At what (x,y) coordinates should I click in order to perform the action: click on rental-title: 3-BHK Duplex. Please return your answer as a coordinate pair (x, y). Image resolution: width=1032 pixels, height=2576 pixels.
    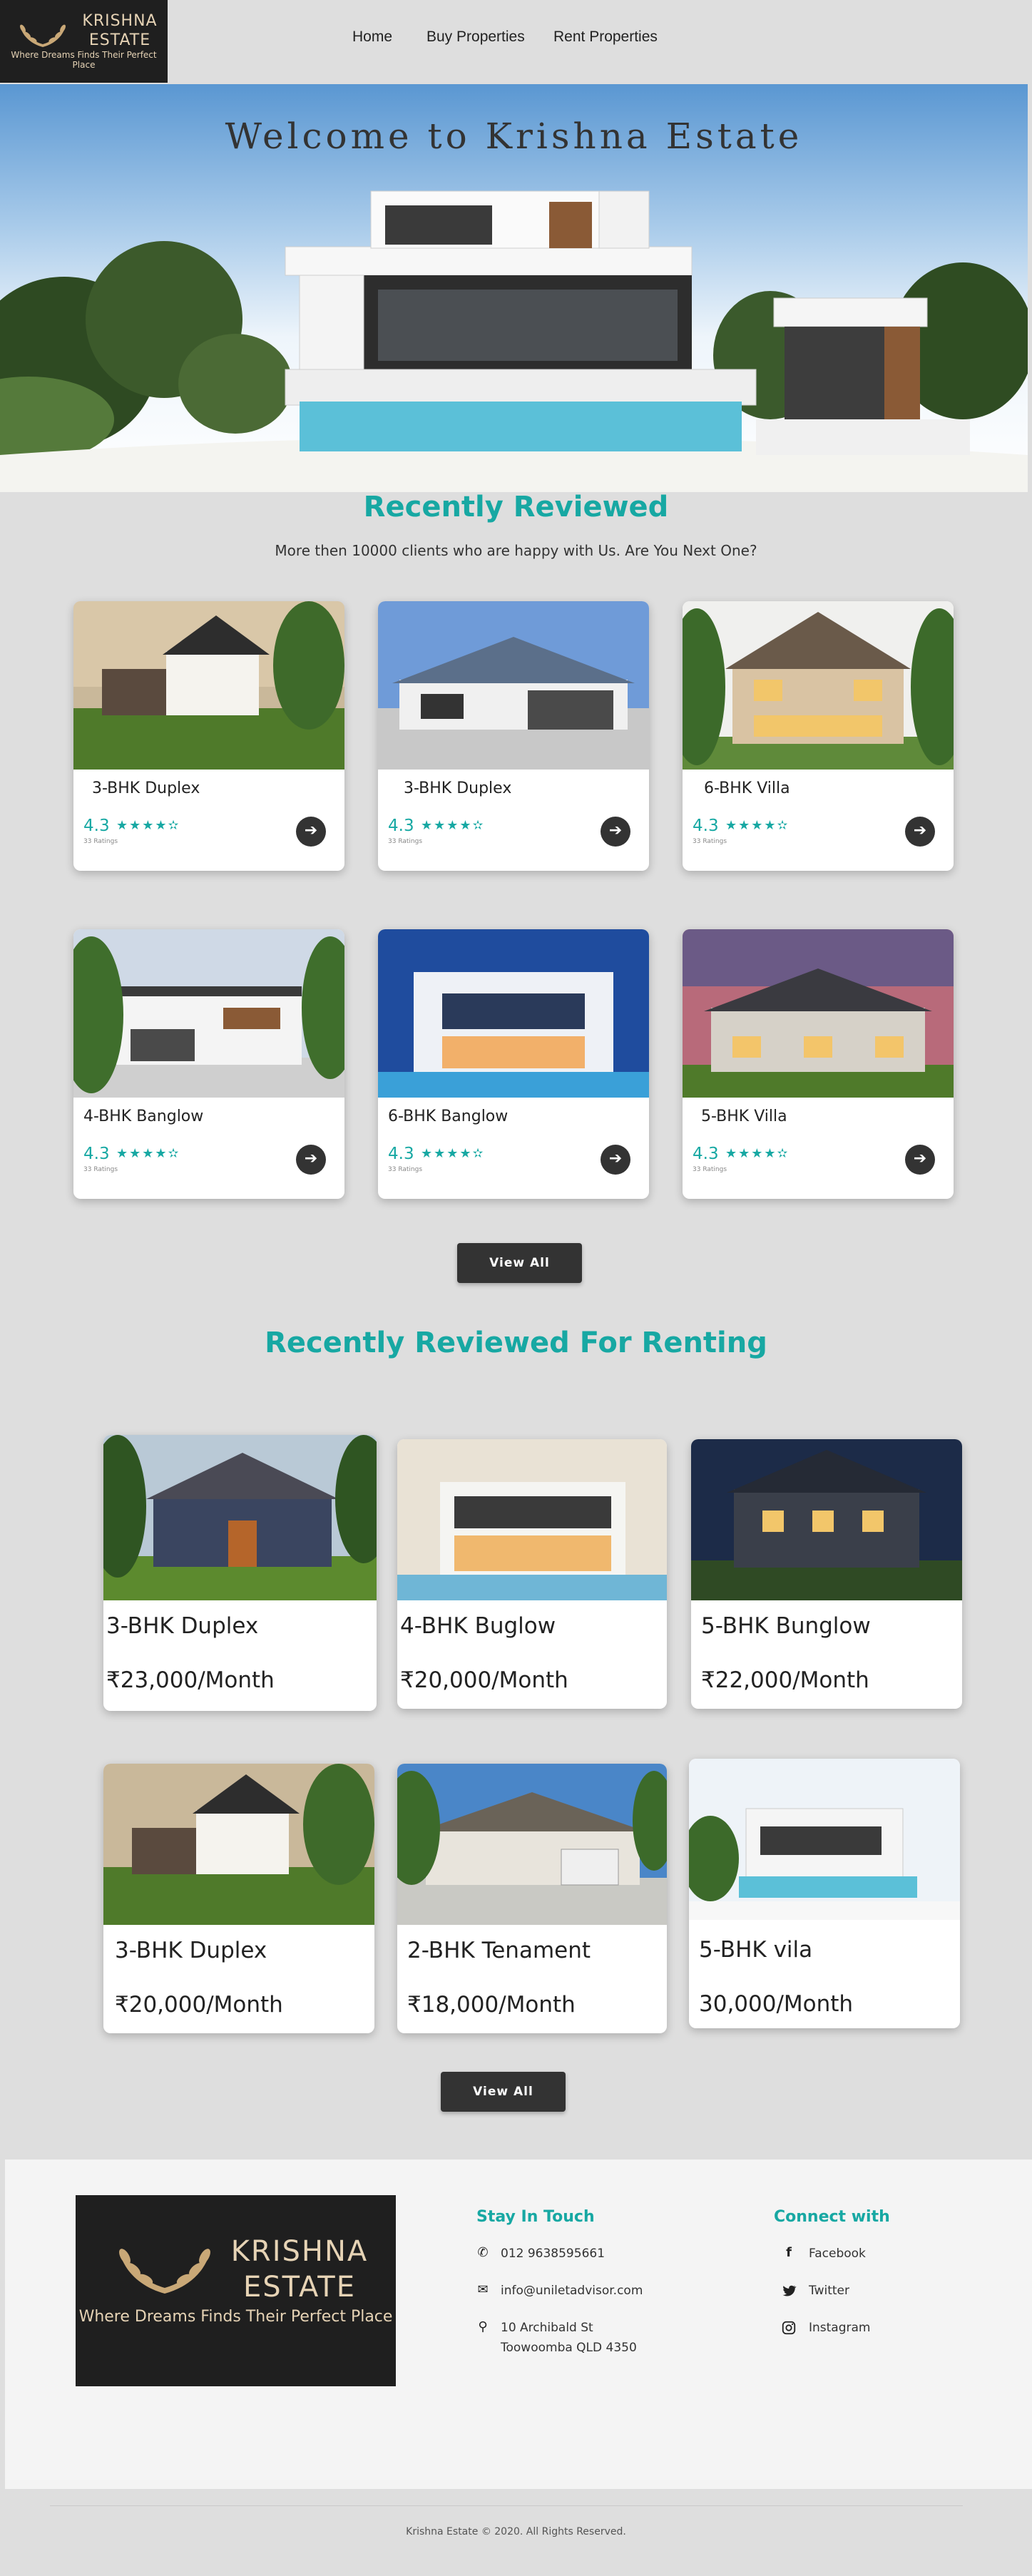
    Looking at the image, I should click on (191, 1951).